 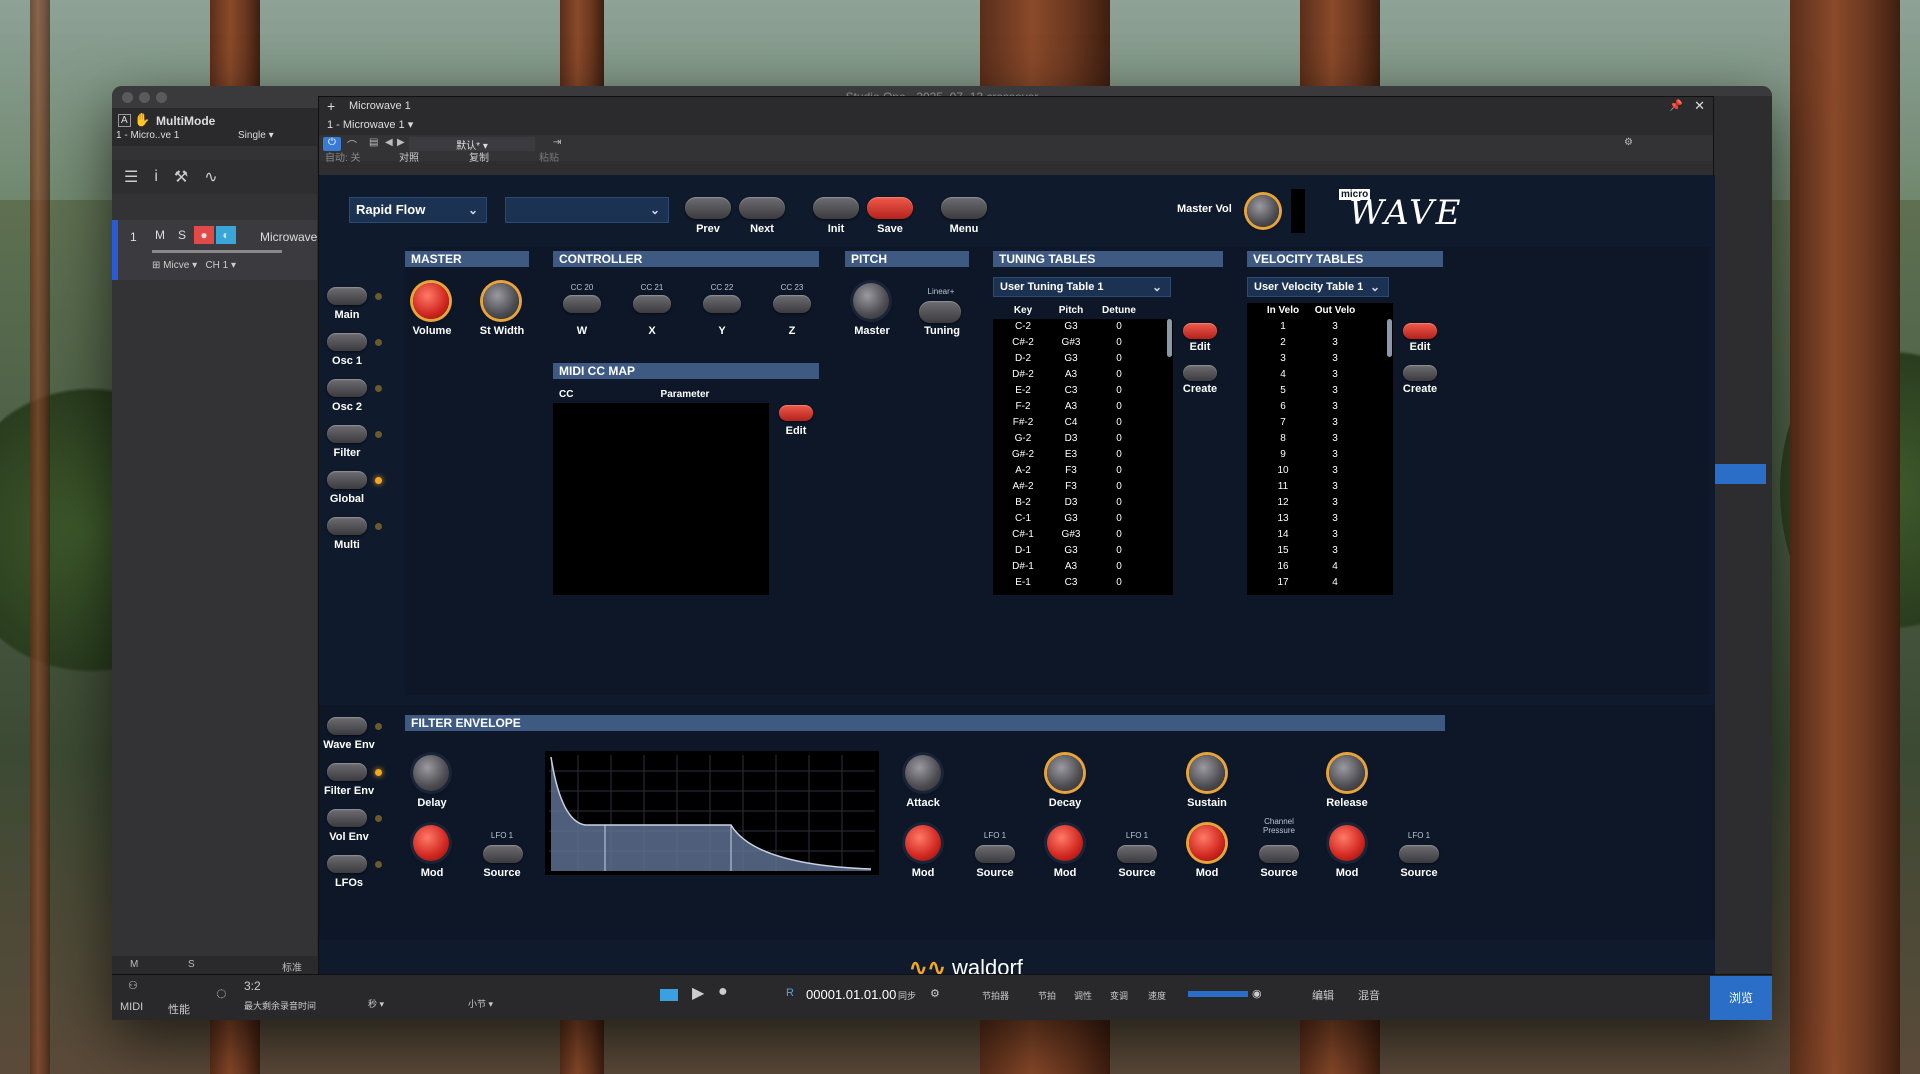 What do you see at coordinates (587, 210) in the screenshot?
I see `bank-dropdown: ⌄` at bounding box center [587, 210].